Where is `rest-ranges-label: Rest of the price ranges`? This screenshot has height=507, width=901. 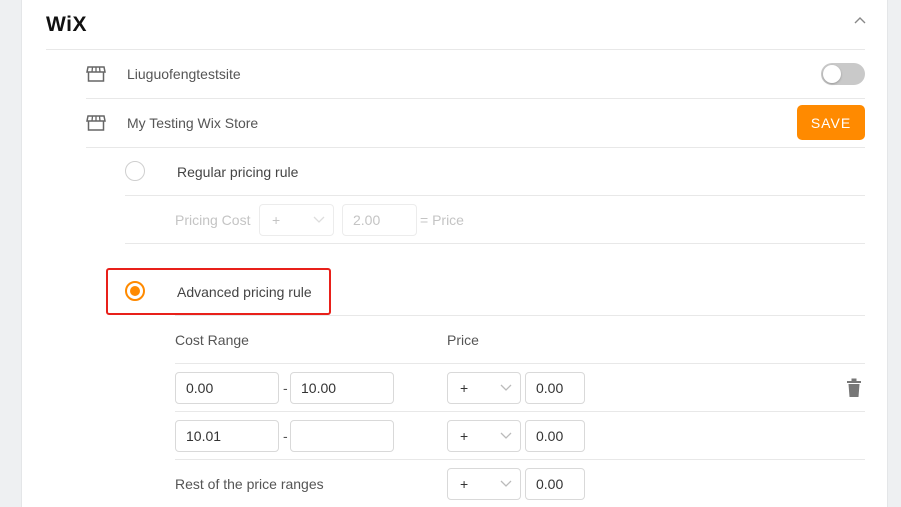 rest-ranges-label: Rest of the price ranges is located at coordinates (249, 484).